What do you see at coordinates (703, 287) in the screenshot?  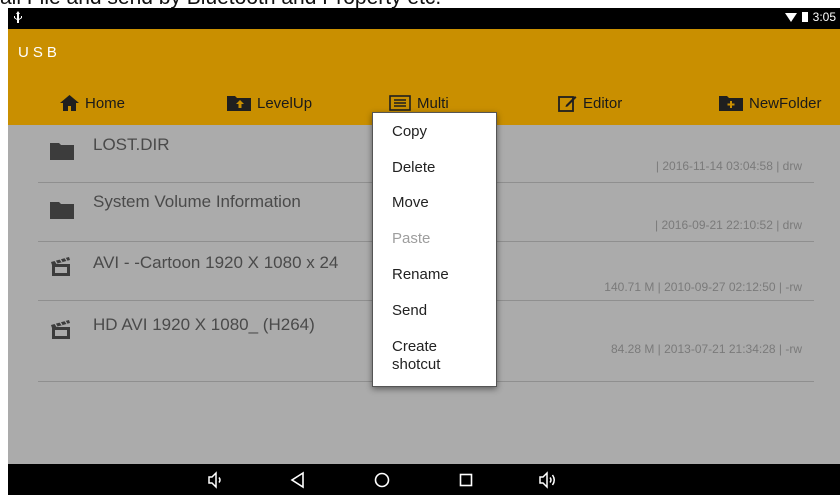 I see `file-meta: 140.71 M | 2010-09-27 02:12:50 | -rw` at bounding box center [703, 287].